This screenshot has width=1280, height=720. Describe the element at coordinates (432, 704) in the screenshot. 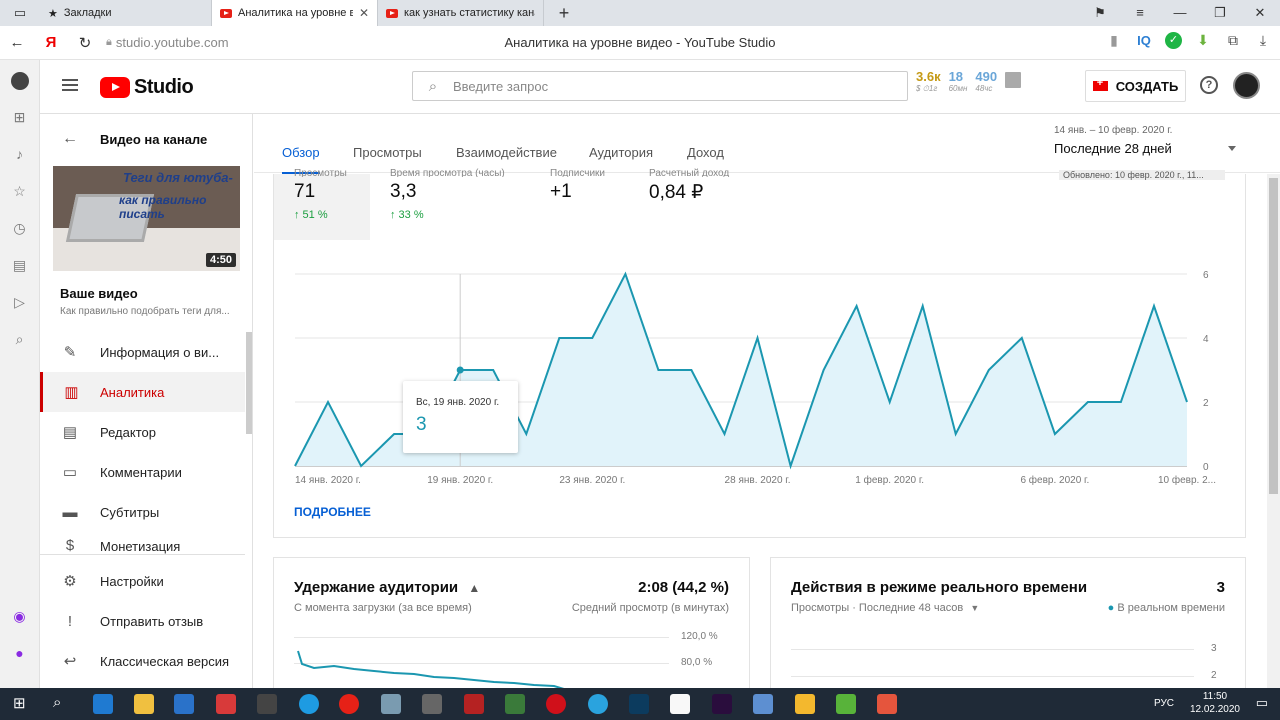

I see `calculator-icon` at that location.